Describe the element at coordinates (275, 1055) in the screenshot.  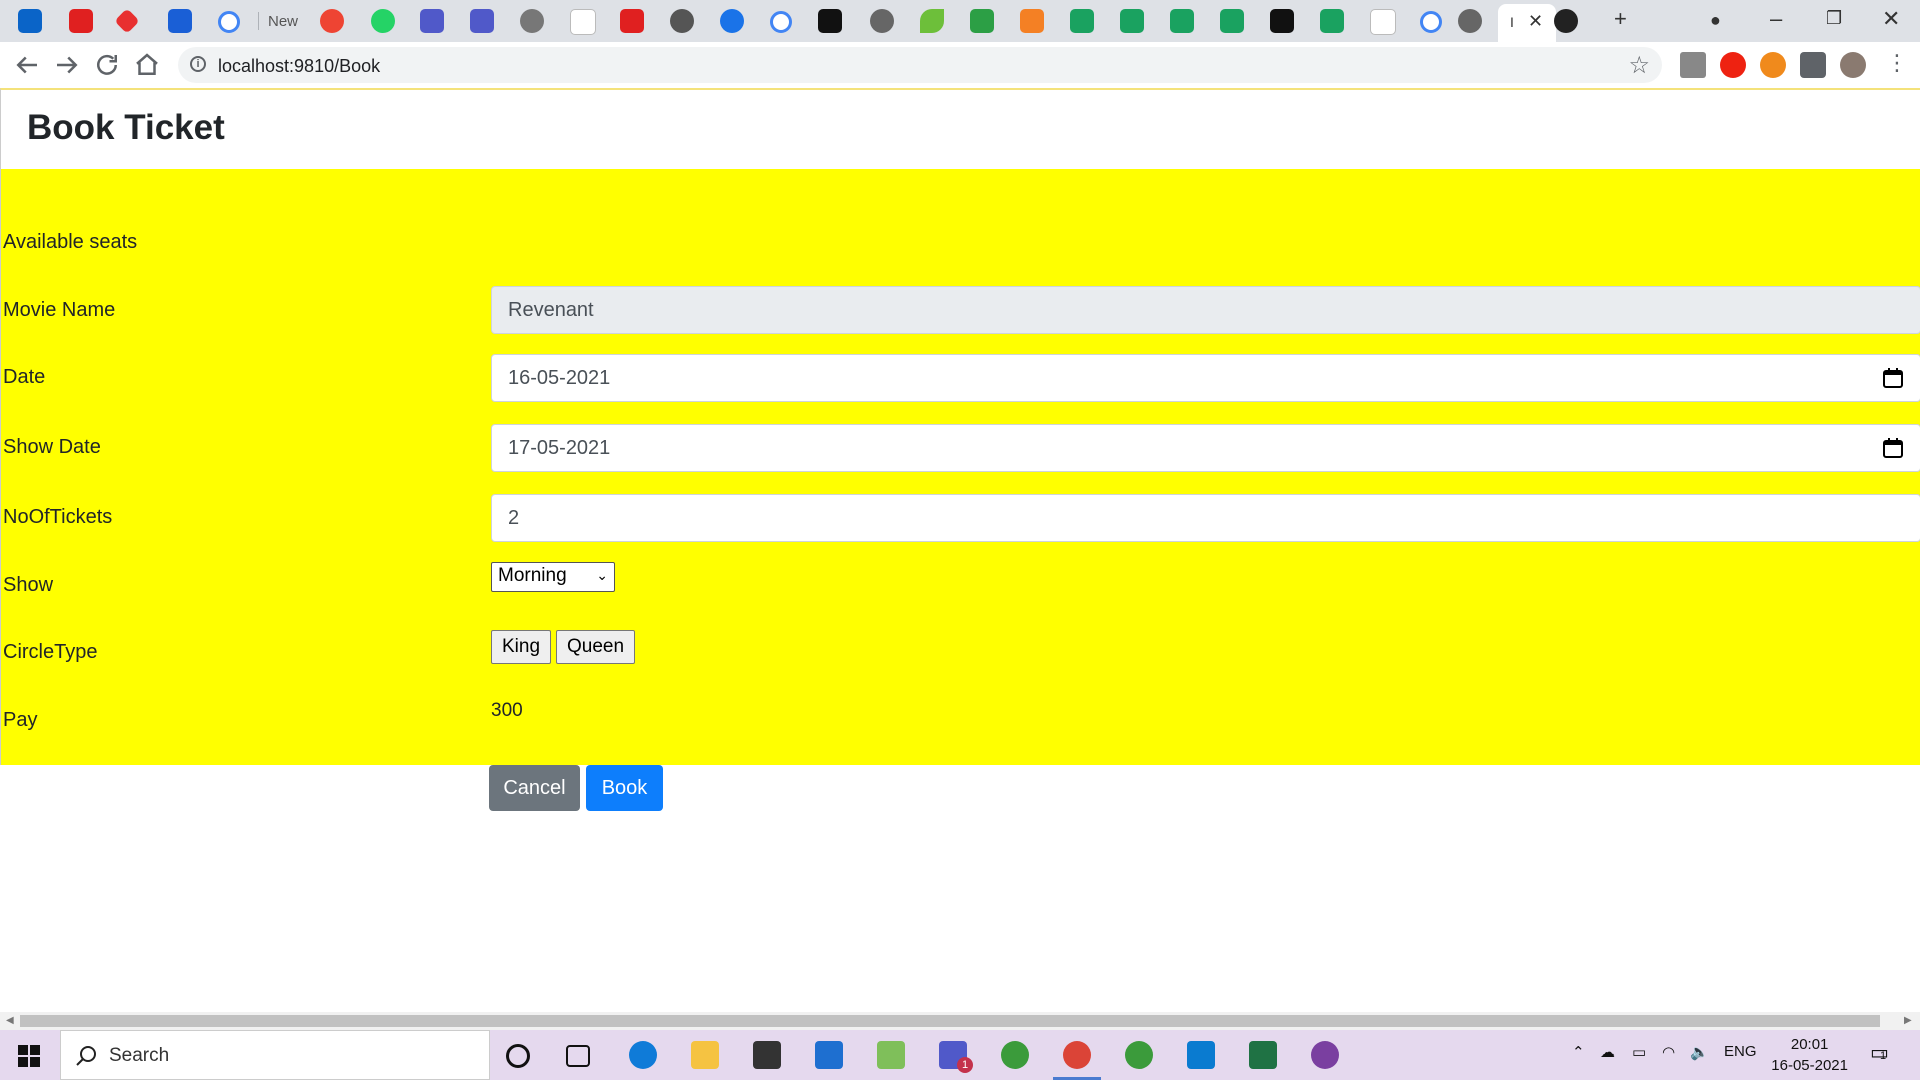
I see `taskbar-search-box: Search` at that location.